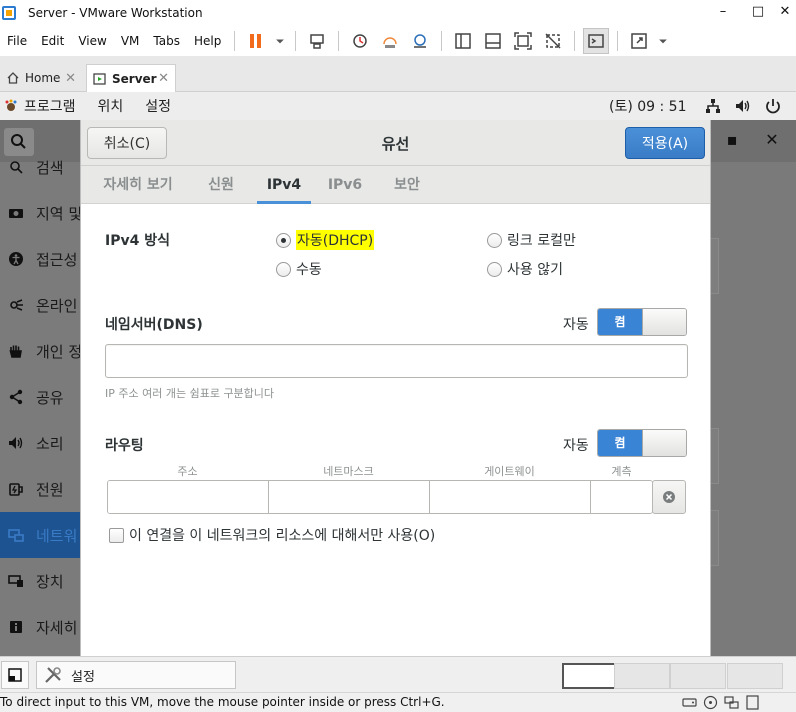 This screenshot has width=796, height=712. What do you see at coordinates (40, 305) in the screenshot?
I see `sidebar-item-online-accounts: 온라인` at bounding box center [40, 305].